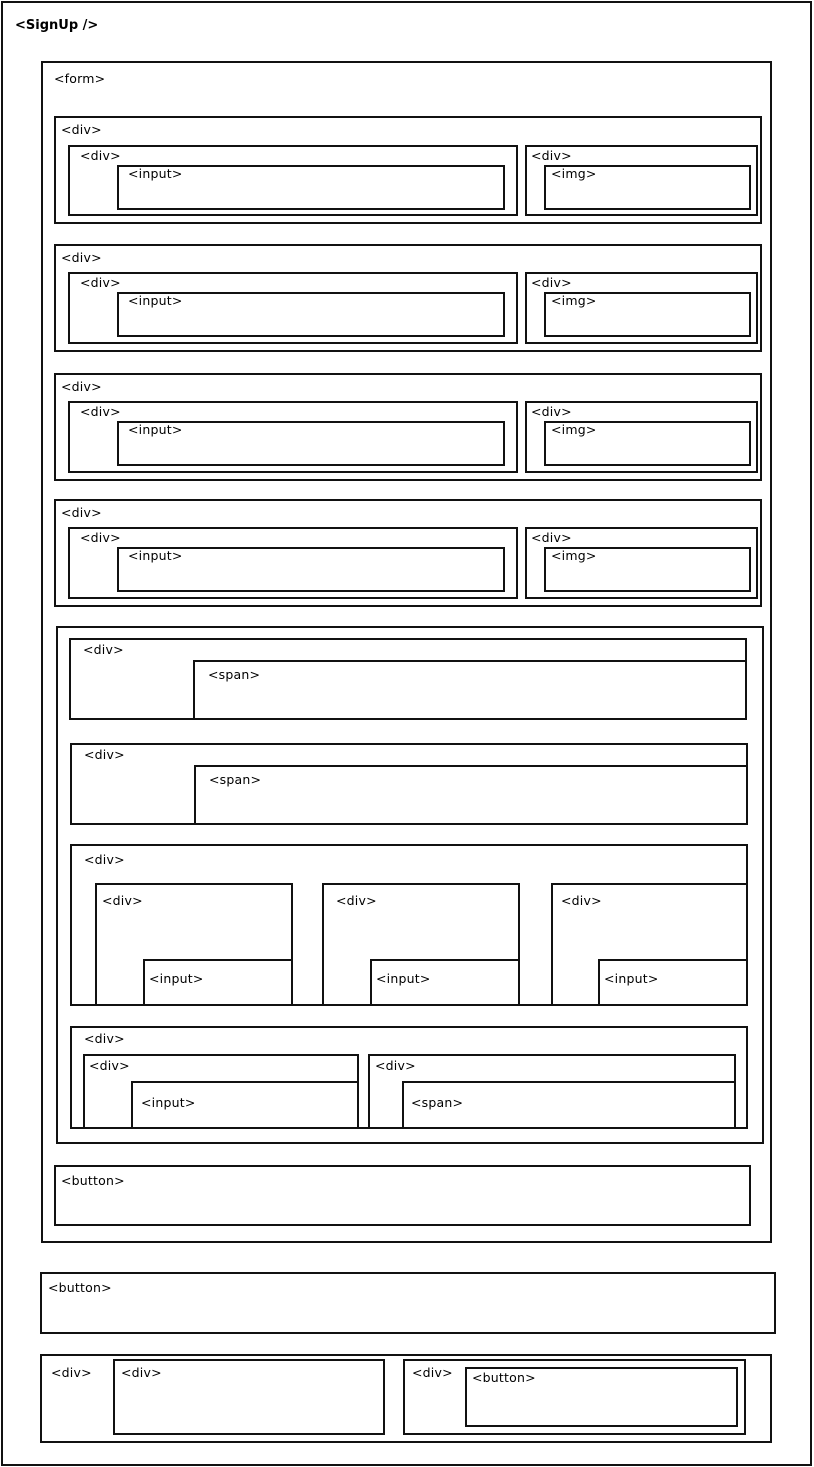  Describe the element at coordinates (104, 754) in the screenshot. I see `span-row-2-label: <div>` at that location.